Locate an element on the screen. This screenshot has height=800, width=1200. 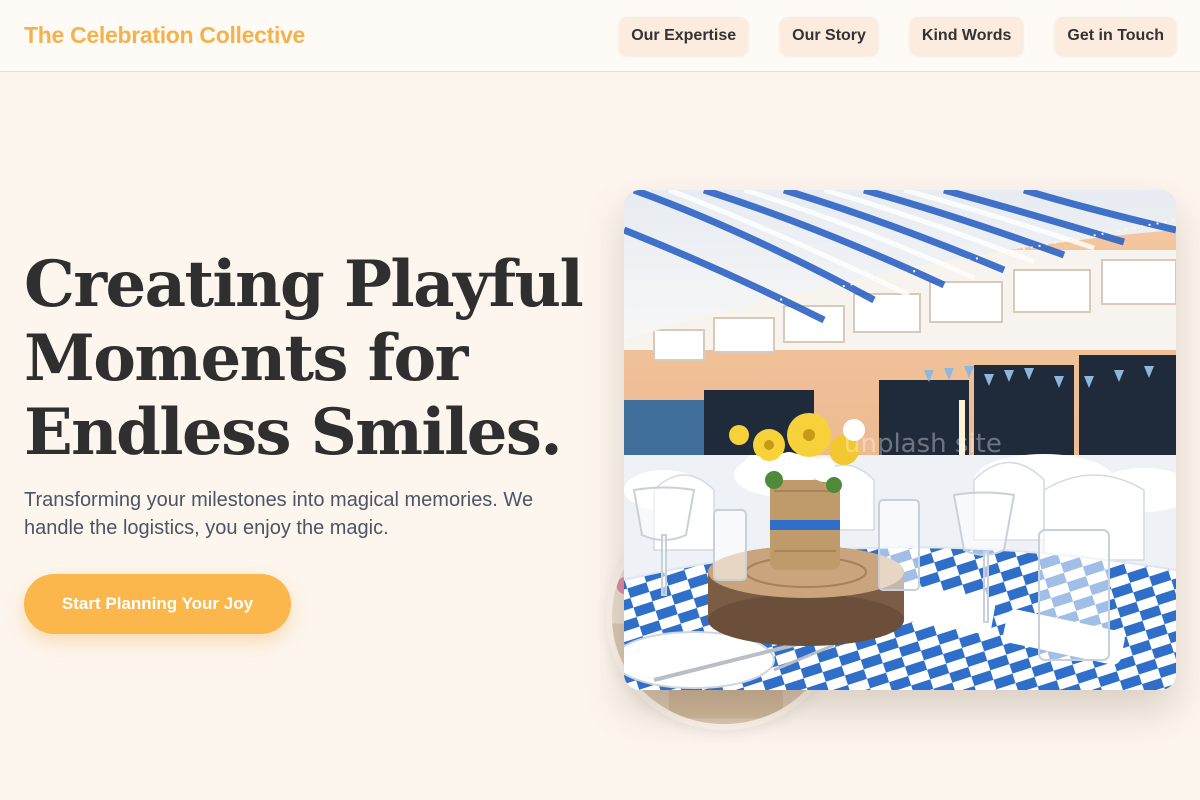
brand-logo-text: The Celebration Collective is located at coordinates (164, 35).